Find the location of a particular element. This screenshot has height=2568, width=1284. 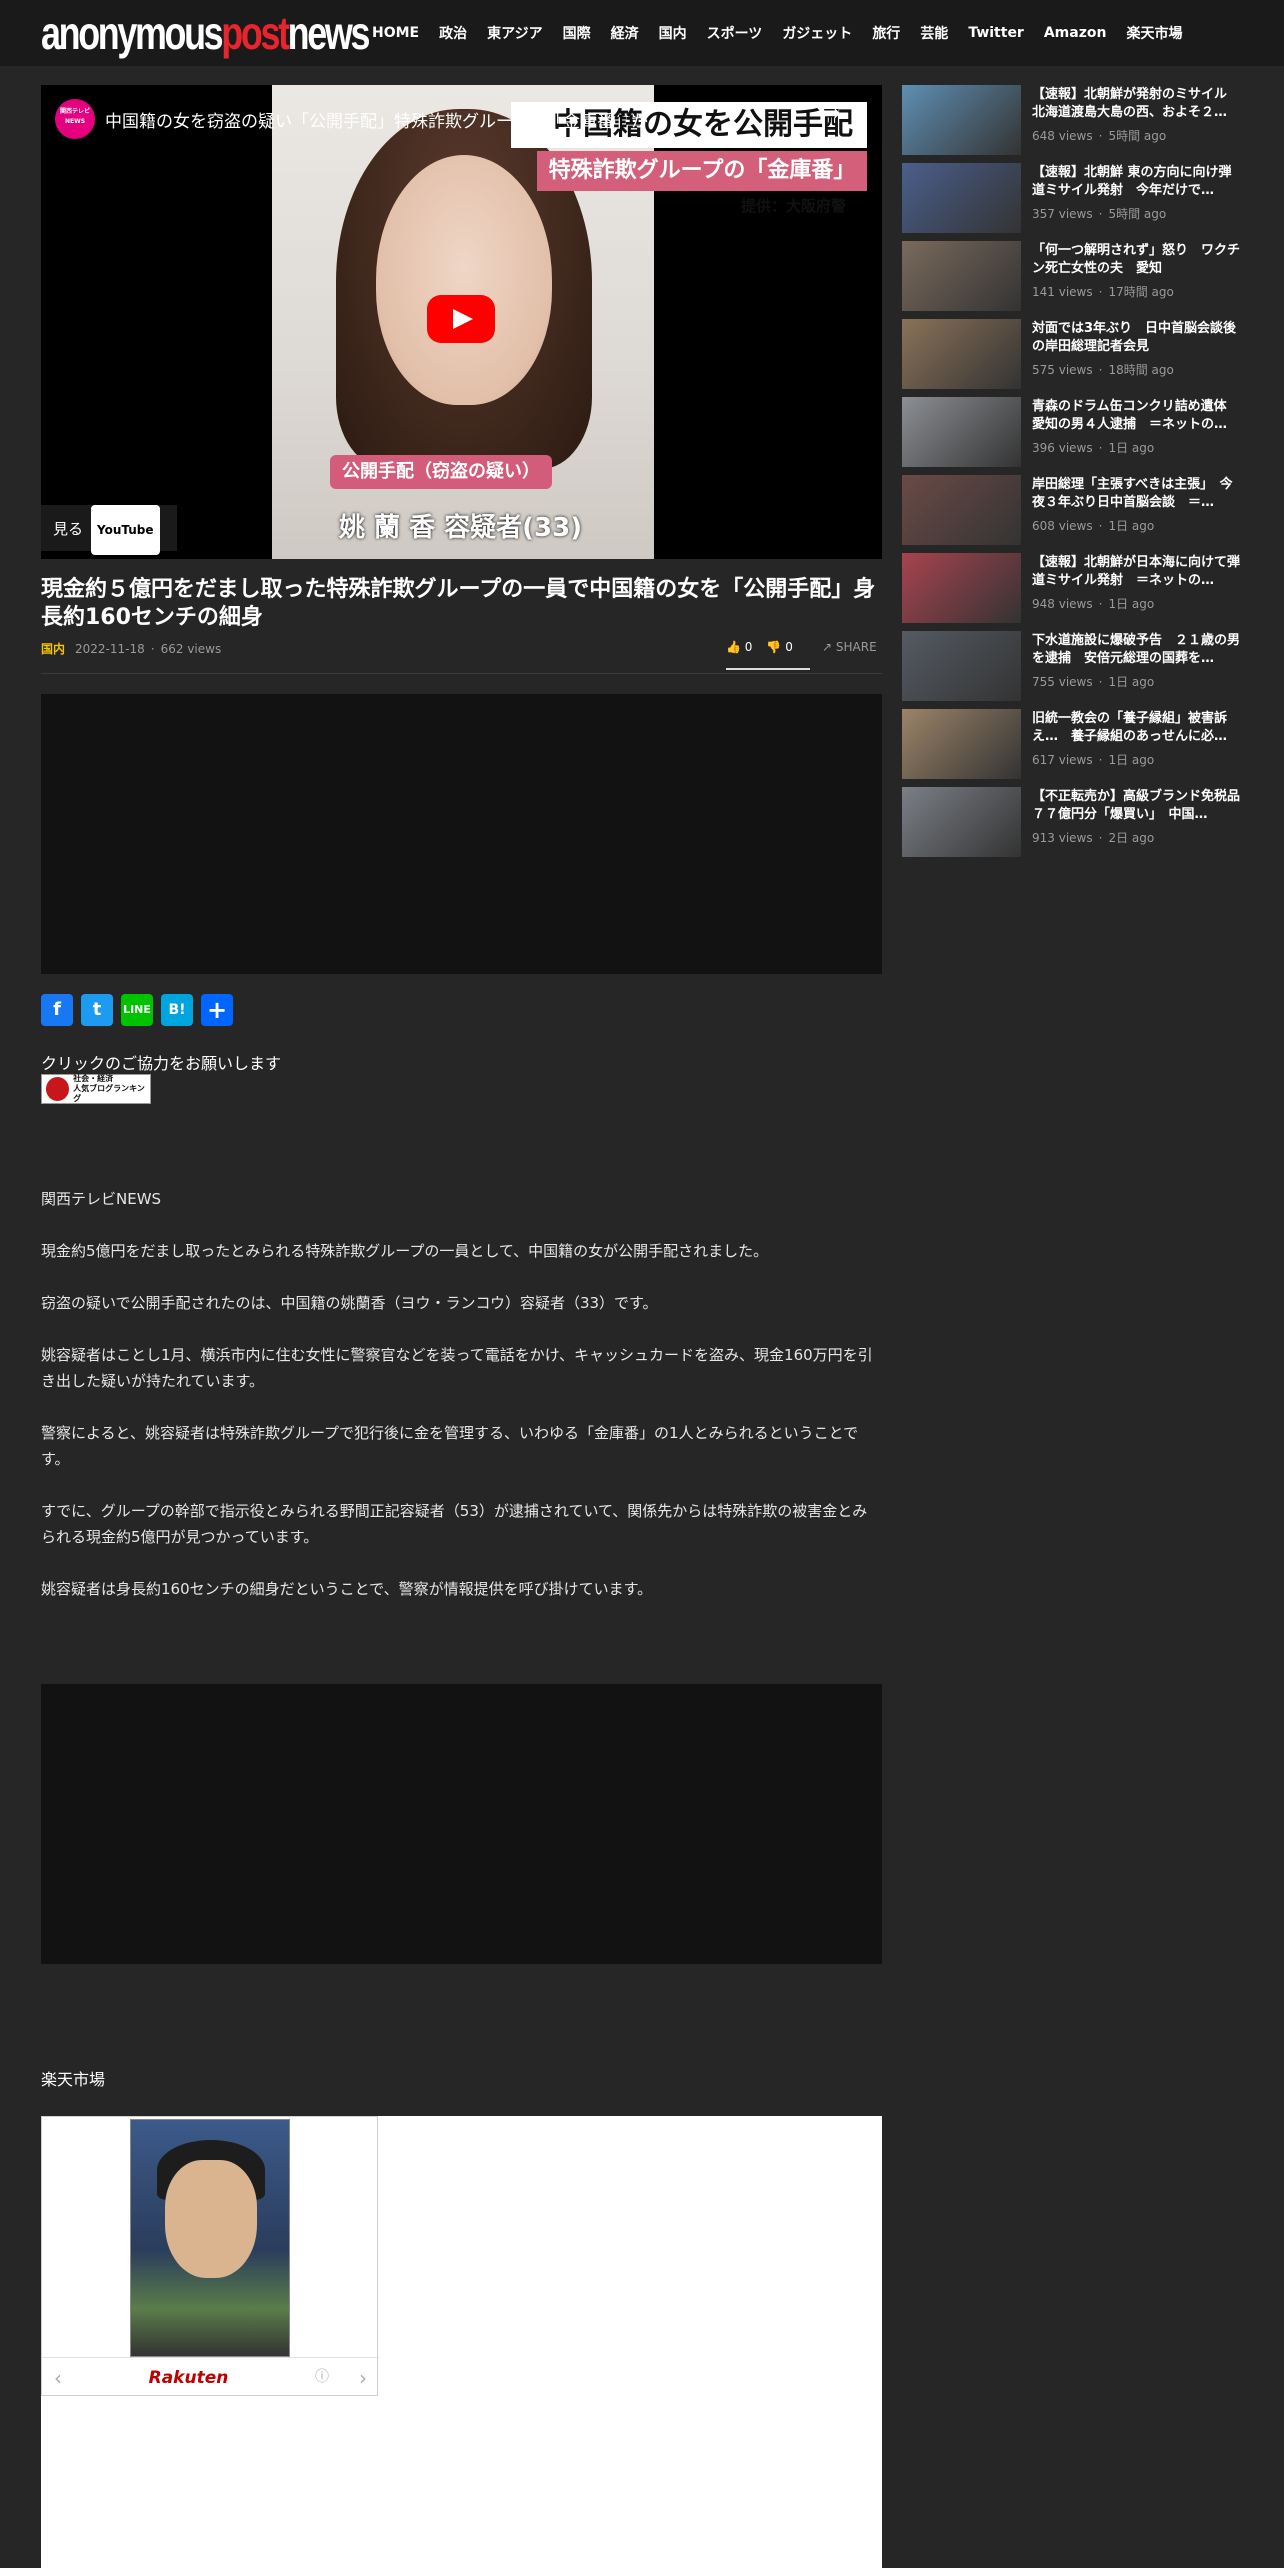

ad-slot-top is located at coordinates (461, 834).